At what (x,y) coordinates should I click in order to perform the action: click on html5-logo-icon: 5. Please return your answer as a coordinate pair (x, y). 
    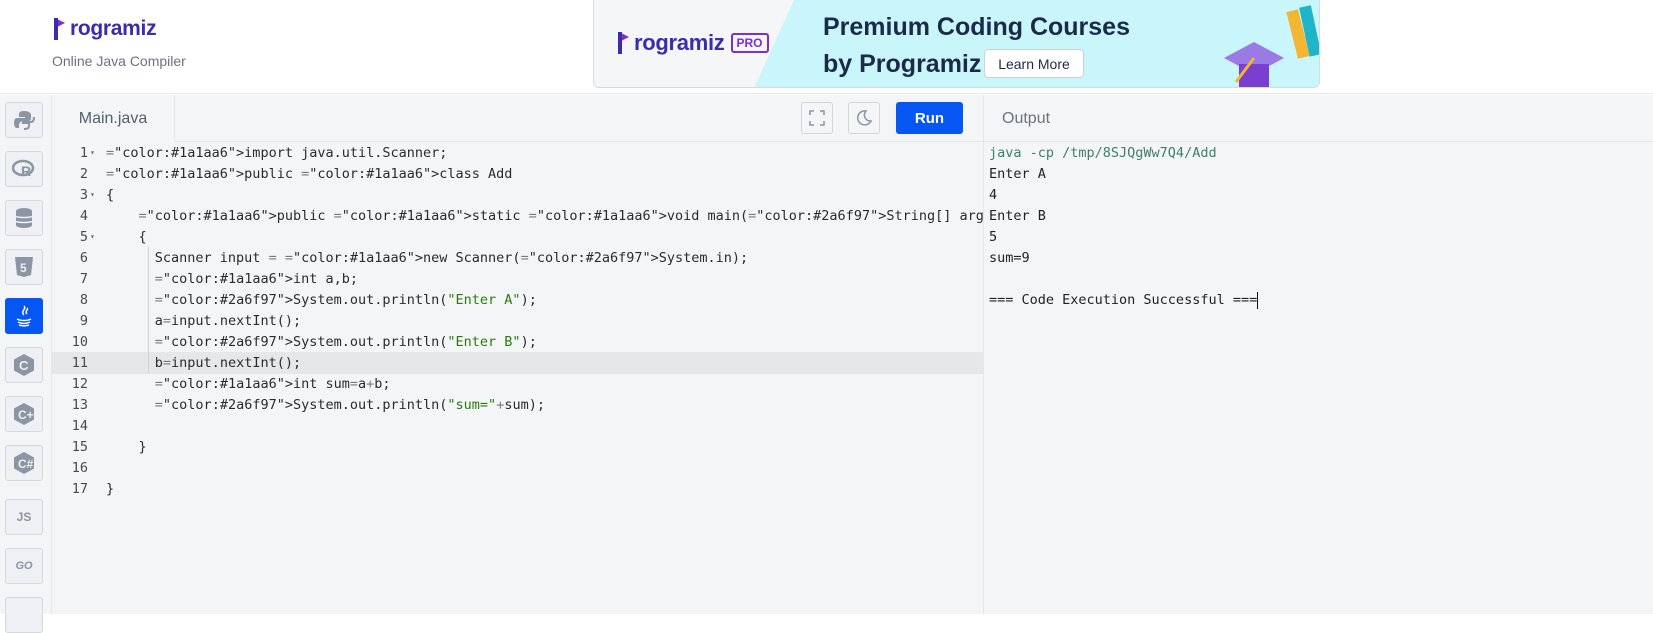
    Looking at the image, I should click on (24, 267).